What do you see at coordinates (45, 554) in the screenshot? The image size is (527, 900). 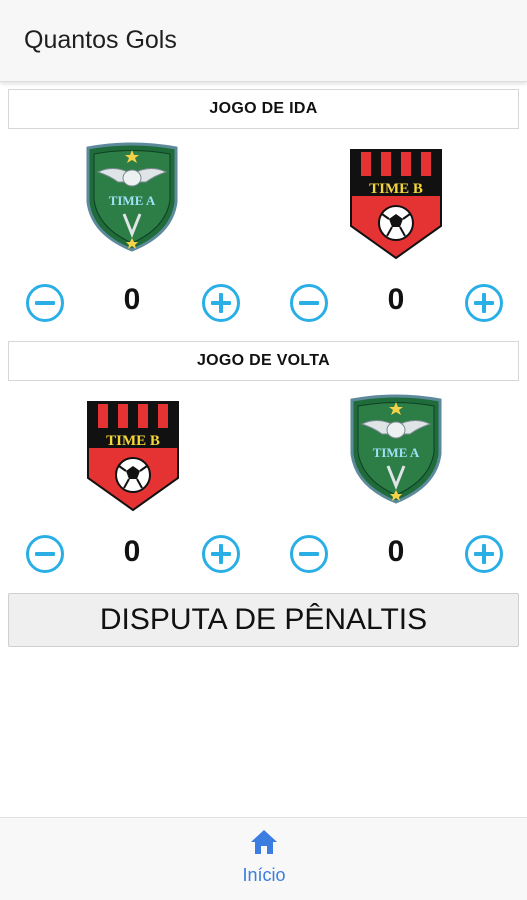 I see `second-leg-home-minus-button` at bounding box center [45, 554].